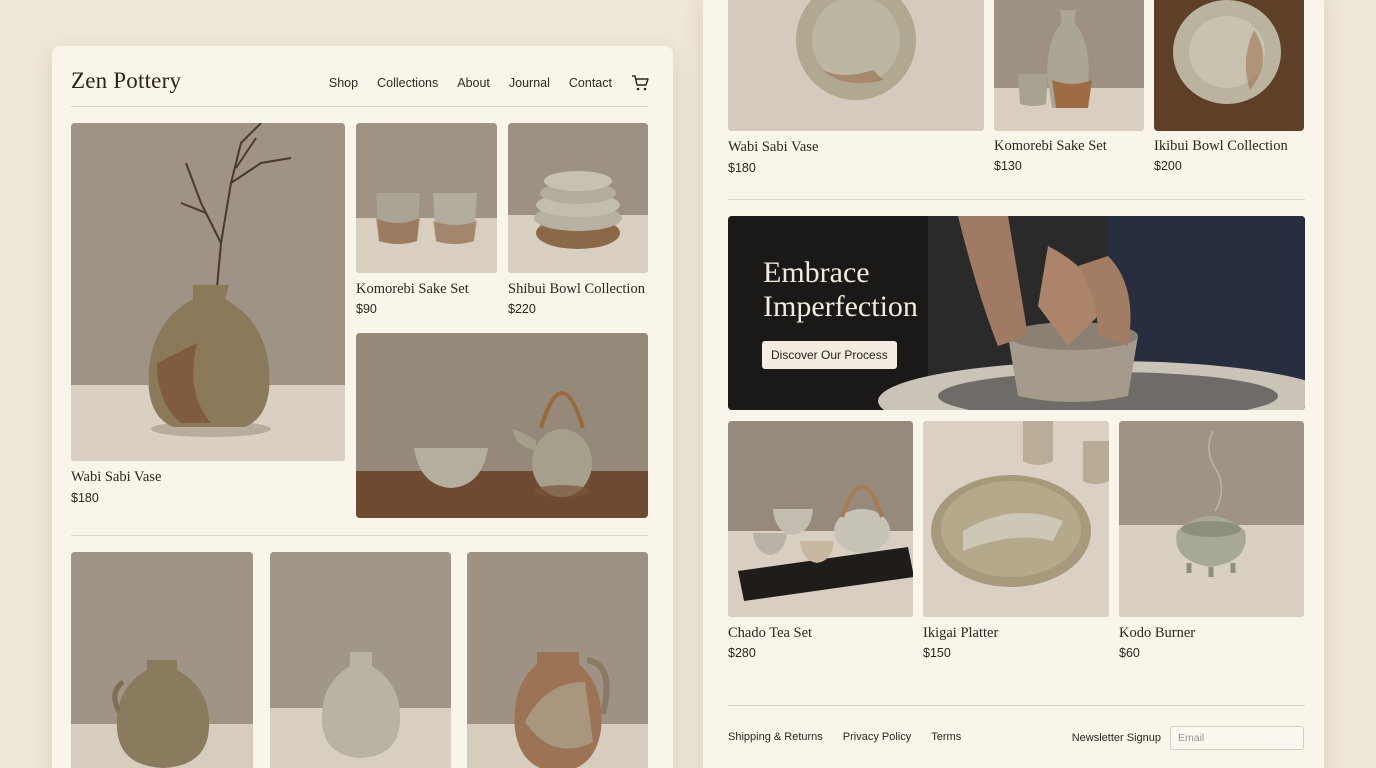 This screenshot has width=1376, height=768. I want to click on footer-divider, so click(1016, 705).